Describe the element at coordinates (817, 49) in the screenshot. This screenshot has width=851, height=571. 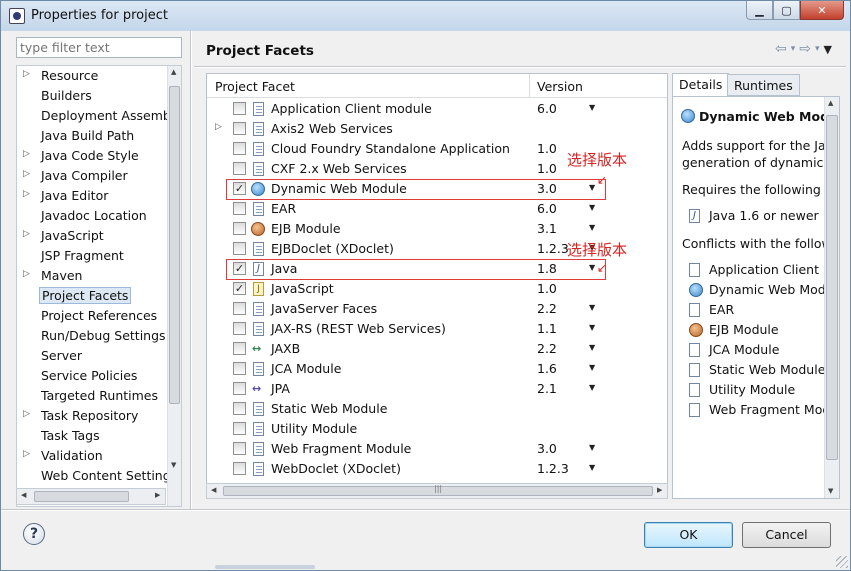
I see `forward-menu-icon: ▾` at that location.